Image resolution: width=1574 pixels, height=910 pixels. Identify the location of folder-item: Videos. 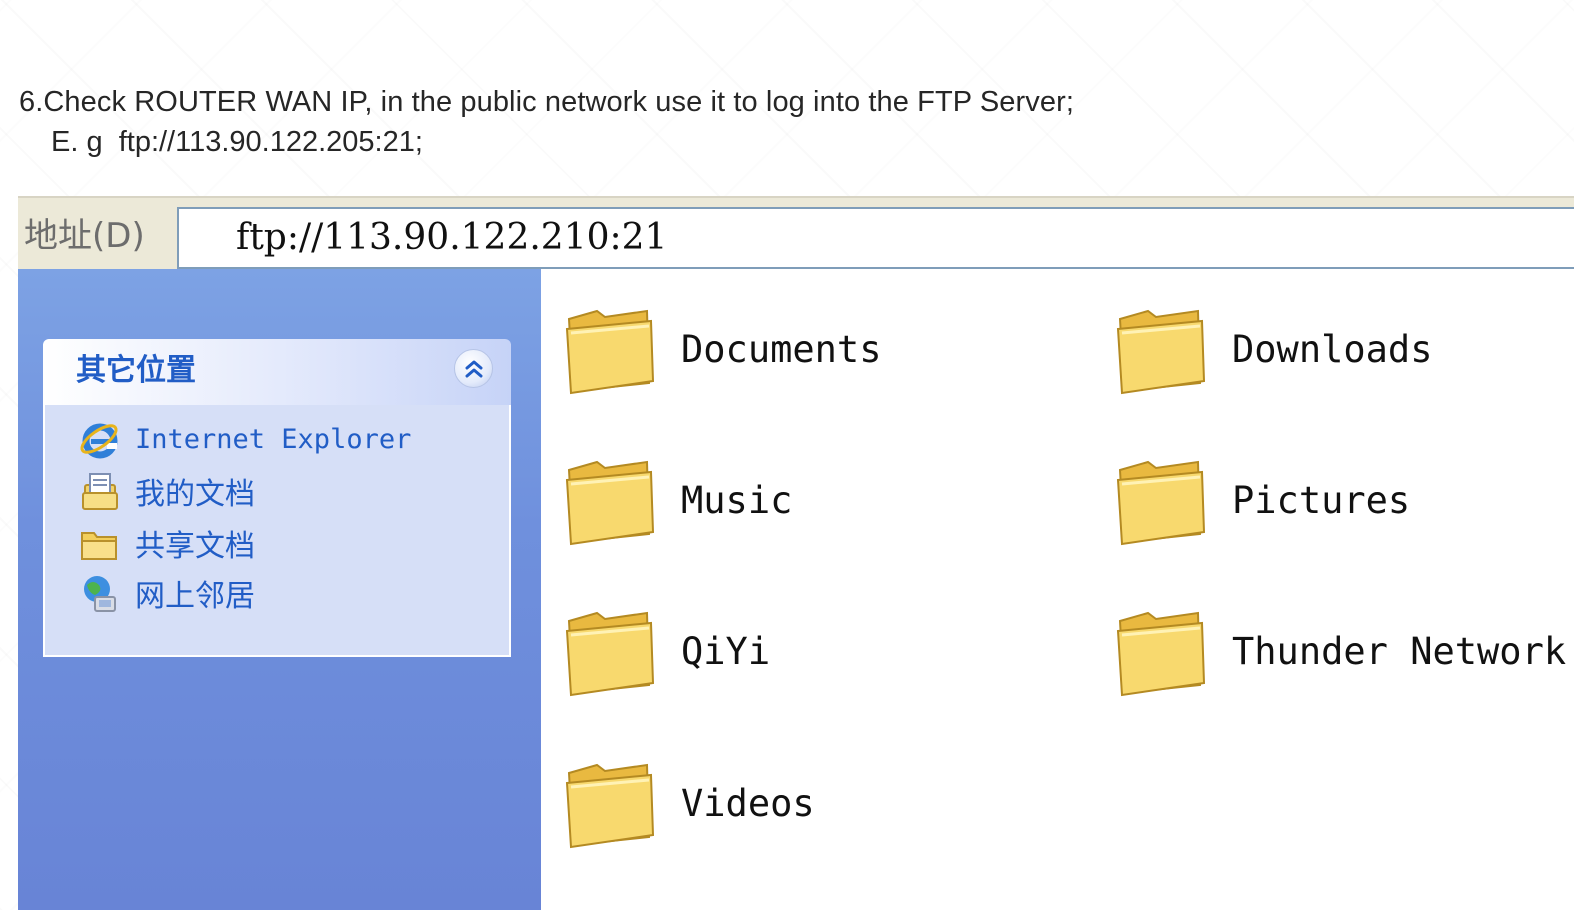
(688, 803).